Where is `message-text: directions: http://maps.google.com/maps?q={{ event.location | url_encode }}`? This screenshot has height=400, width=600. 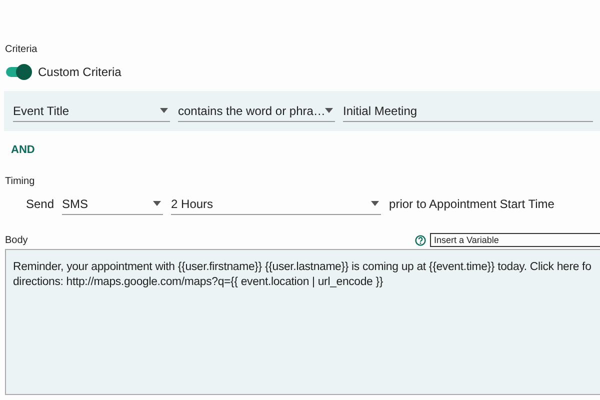 message-text: directions: http://maps.google.com/maps?q={{ event.location | url_encode }} is located at coordinates (198, 282).